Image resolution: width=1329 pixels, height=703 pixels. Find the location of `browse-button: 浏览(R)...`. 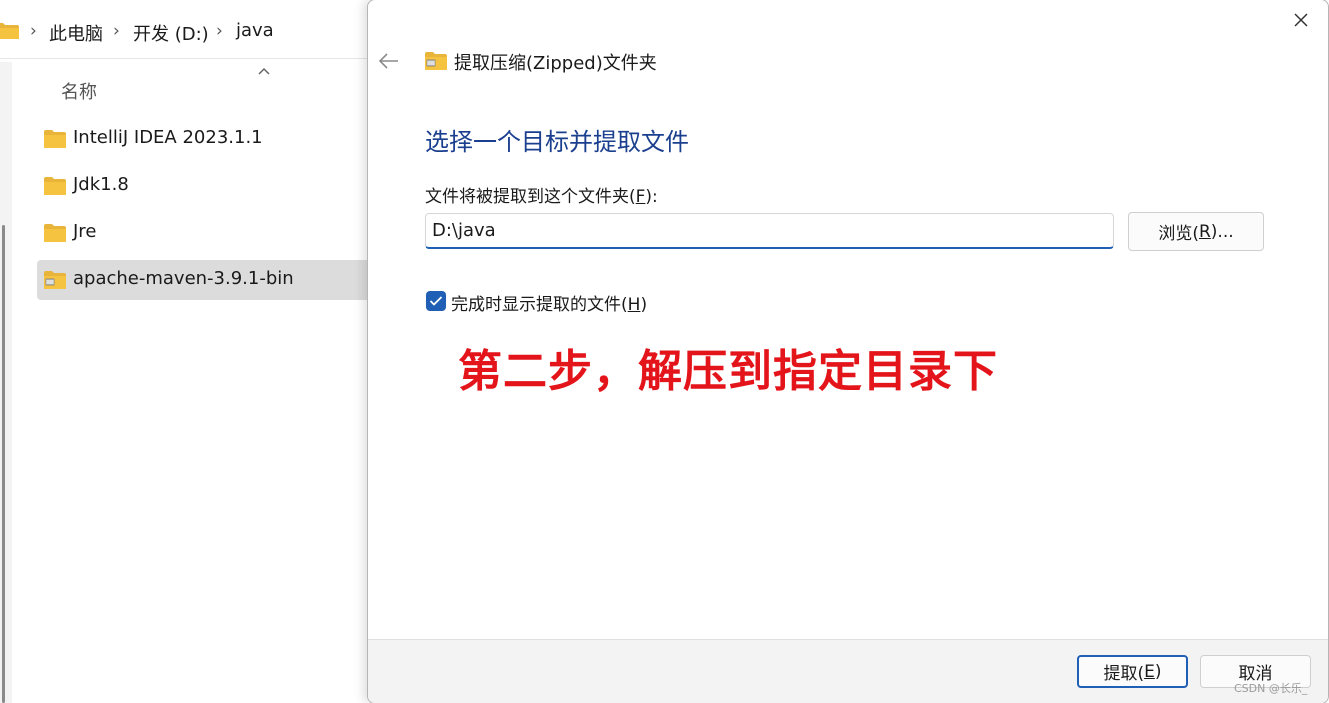

browse-button: 浏览(R)... is located at coordinates (1196, 231).